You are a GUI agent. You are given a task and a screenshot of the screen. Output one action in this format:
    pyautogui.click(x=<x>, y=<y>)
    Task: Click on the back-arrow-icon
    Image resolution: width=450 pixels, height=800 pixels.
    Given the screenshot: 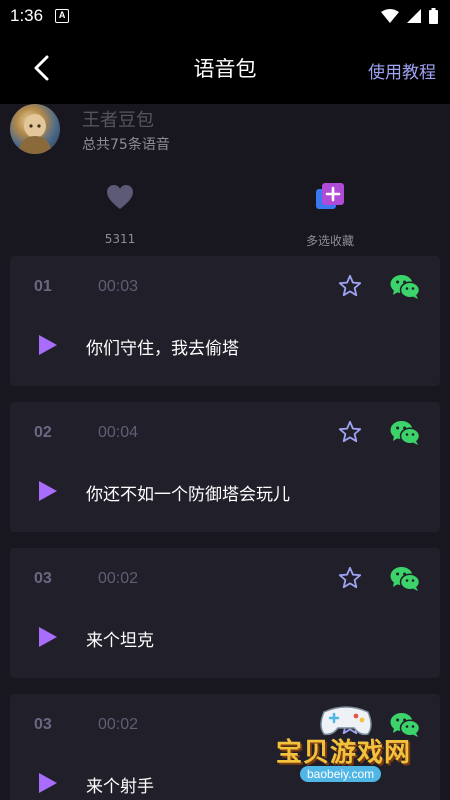 What is the action you would take?
    pyautogui.click(x=42, y=68)
    